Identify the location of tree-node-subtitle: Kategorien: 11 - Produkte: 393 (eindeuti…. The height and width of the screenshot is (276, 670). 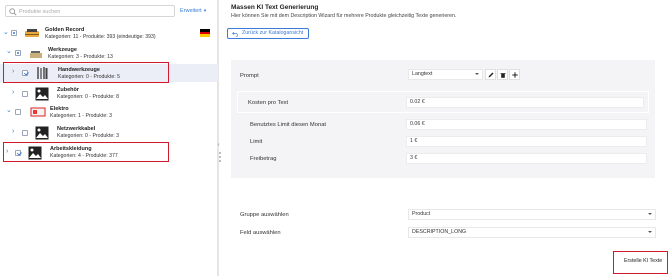
(100, 37).